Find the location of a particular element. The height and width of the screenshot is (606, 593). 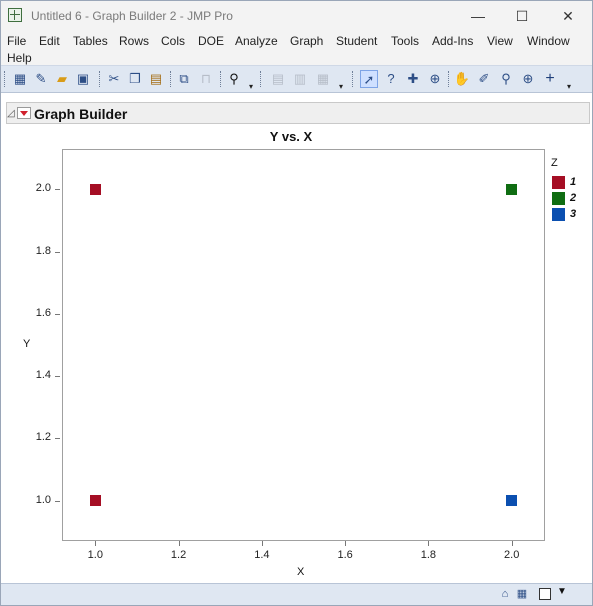

checkbox-icon is located at coordinates (545, 594).